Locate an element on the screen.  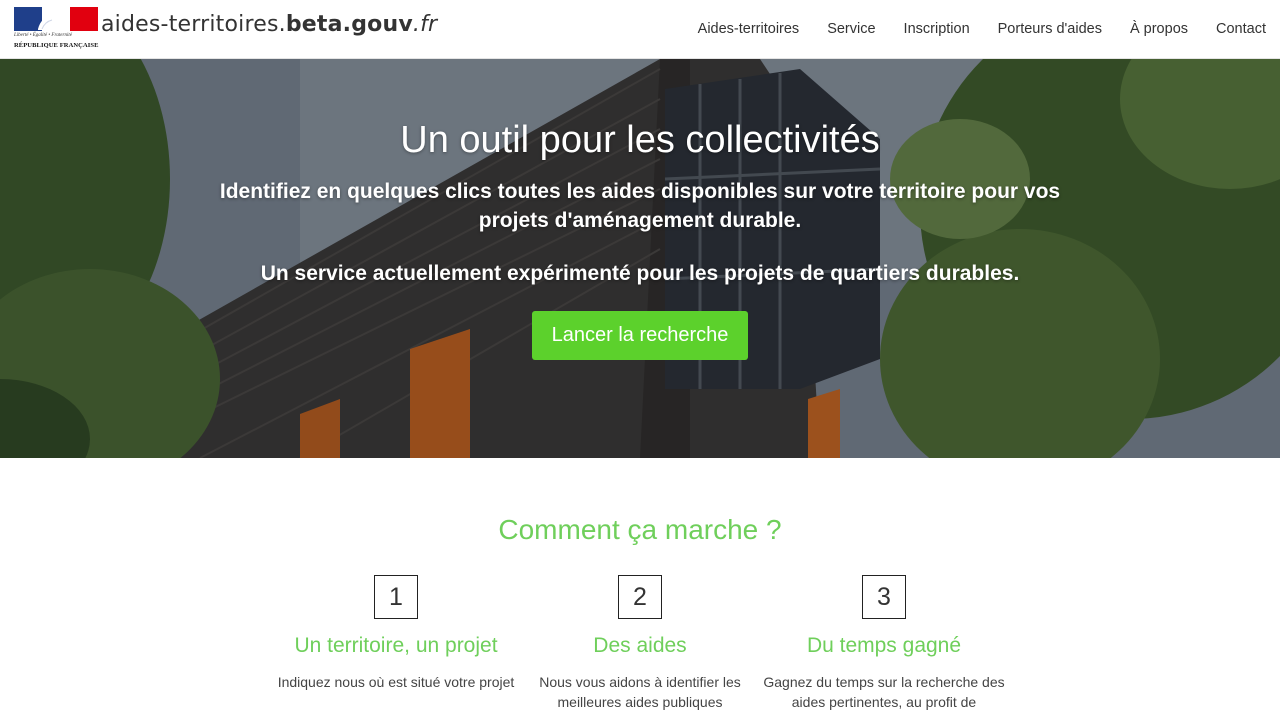
marianne-icon is located at coordinates (50, 21).